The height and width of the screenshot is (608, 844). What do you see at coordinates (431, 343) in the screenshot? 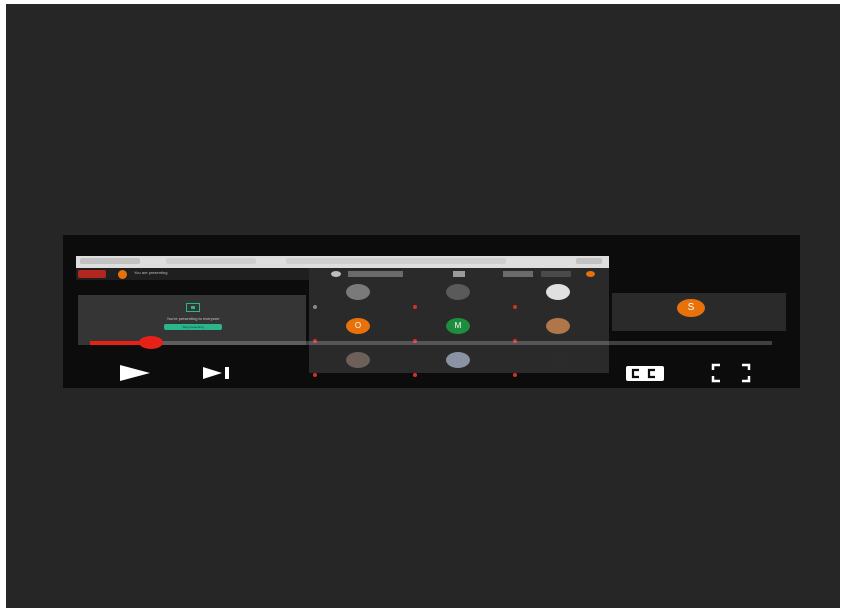
I see `progress-bar` at bounding box center [431, 343].